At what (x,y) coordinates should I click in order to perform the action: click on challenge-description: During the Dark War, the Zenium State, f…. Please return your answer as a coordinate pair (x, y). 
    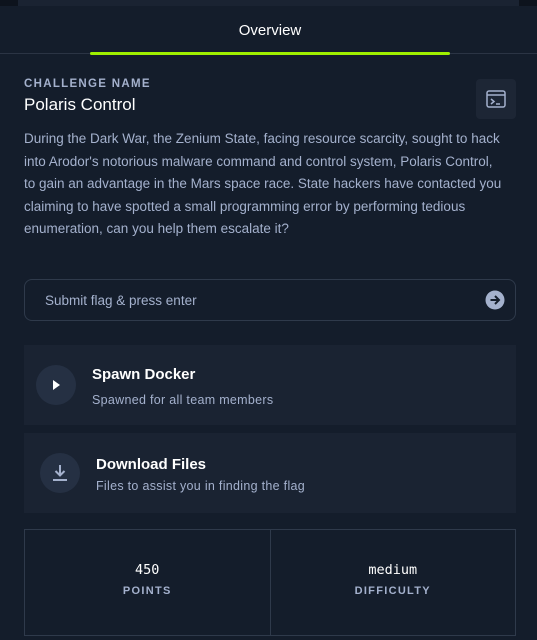
    Looking at the image, I should click on (263, 183).